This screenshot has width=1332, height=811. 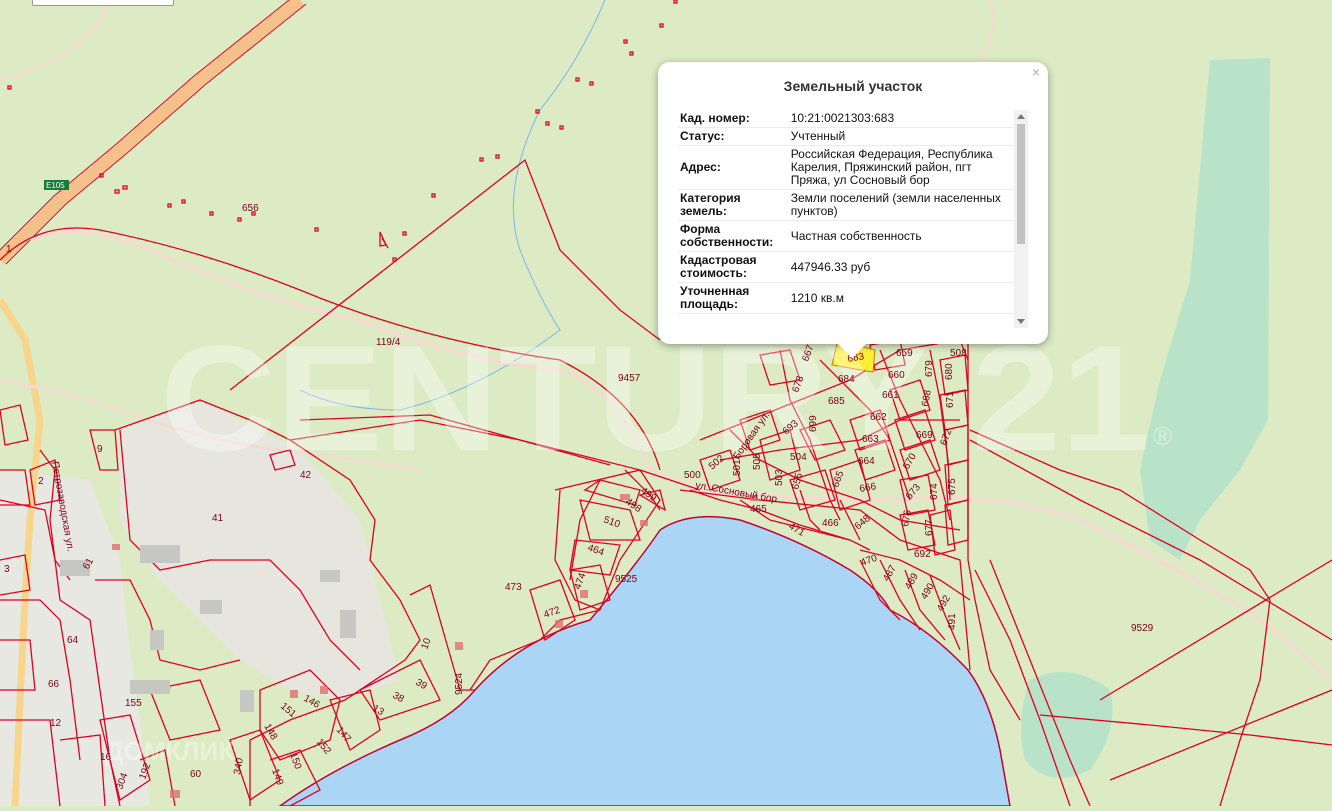 I want to click on parcel-label: 664, so click(x=866, y=461).